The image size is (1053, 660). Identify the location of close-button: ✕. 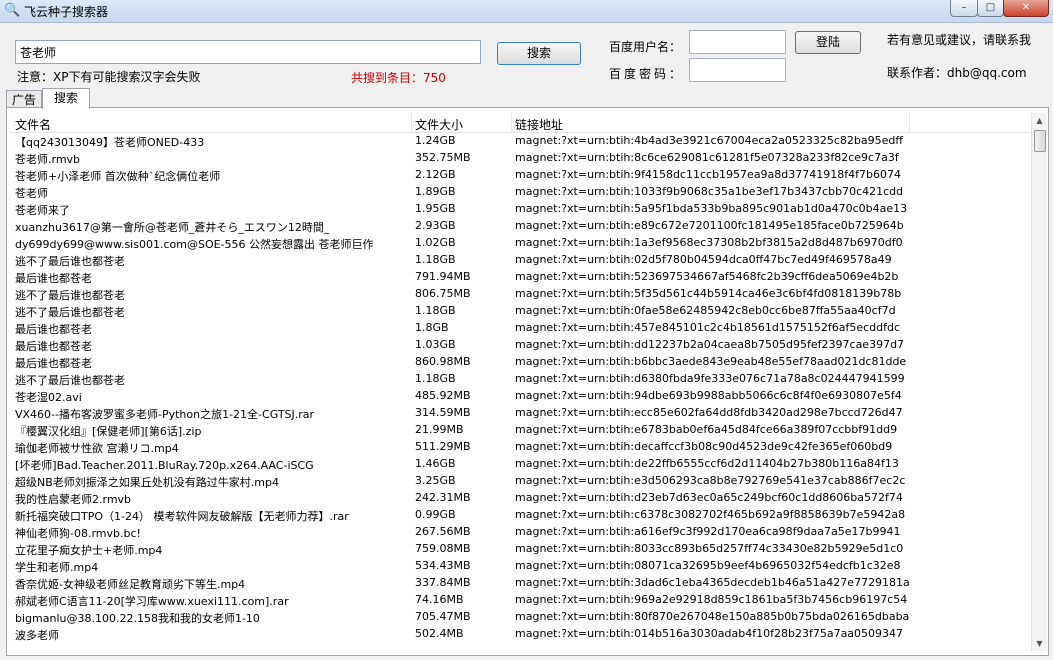
(1026, 8).